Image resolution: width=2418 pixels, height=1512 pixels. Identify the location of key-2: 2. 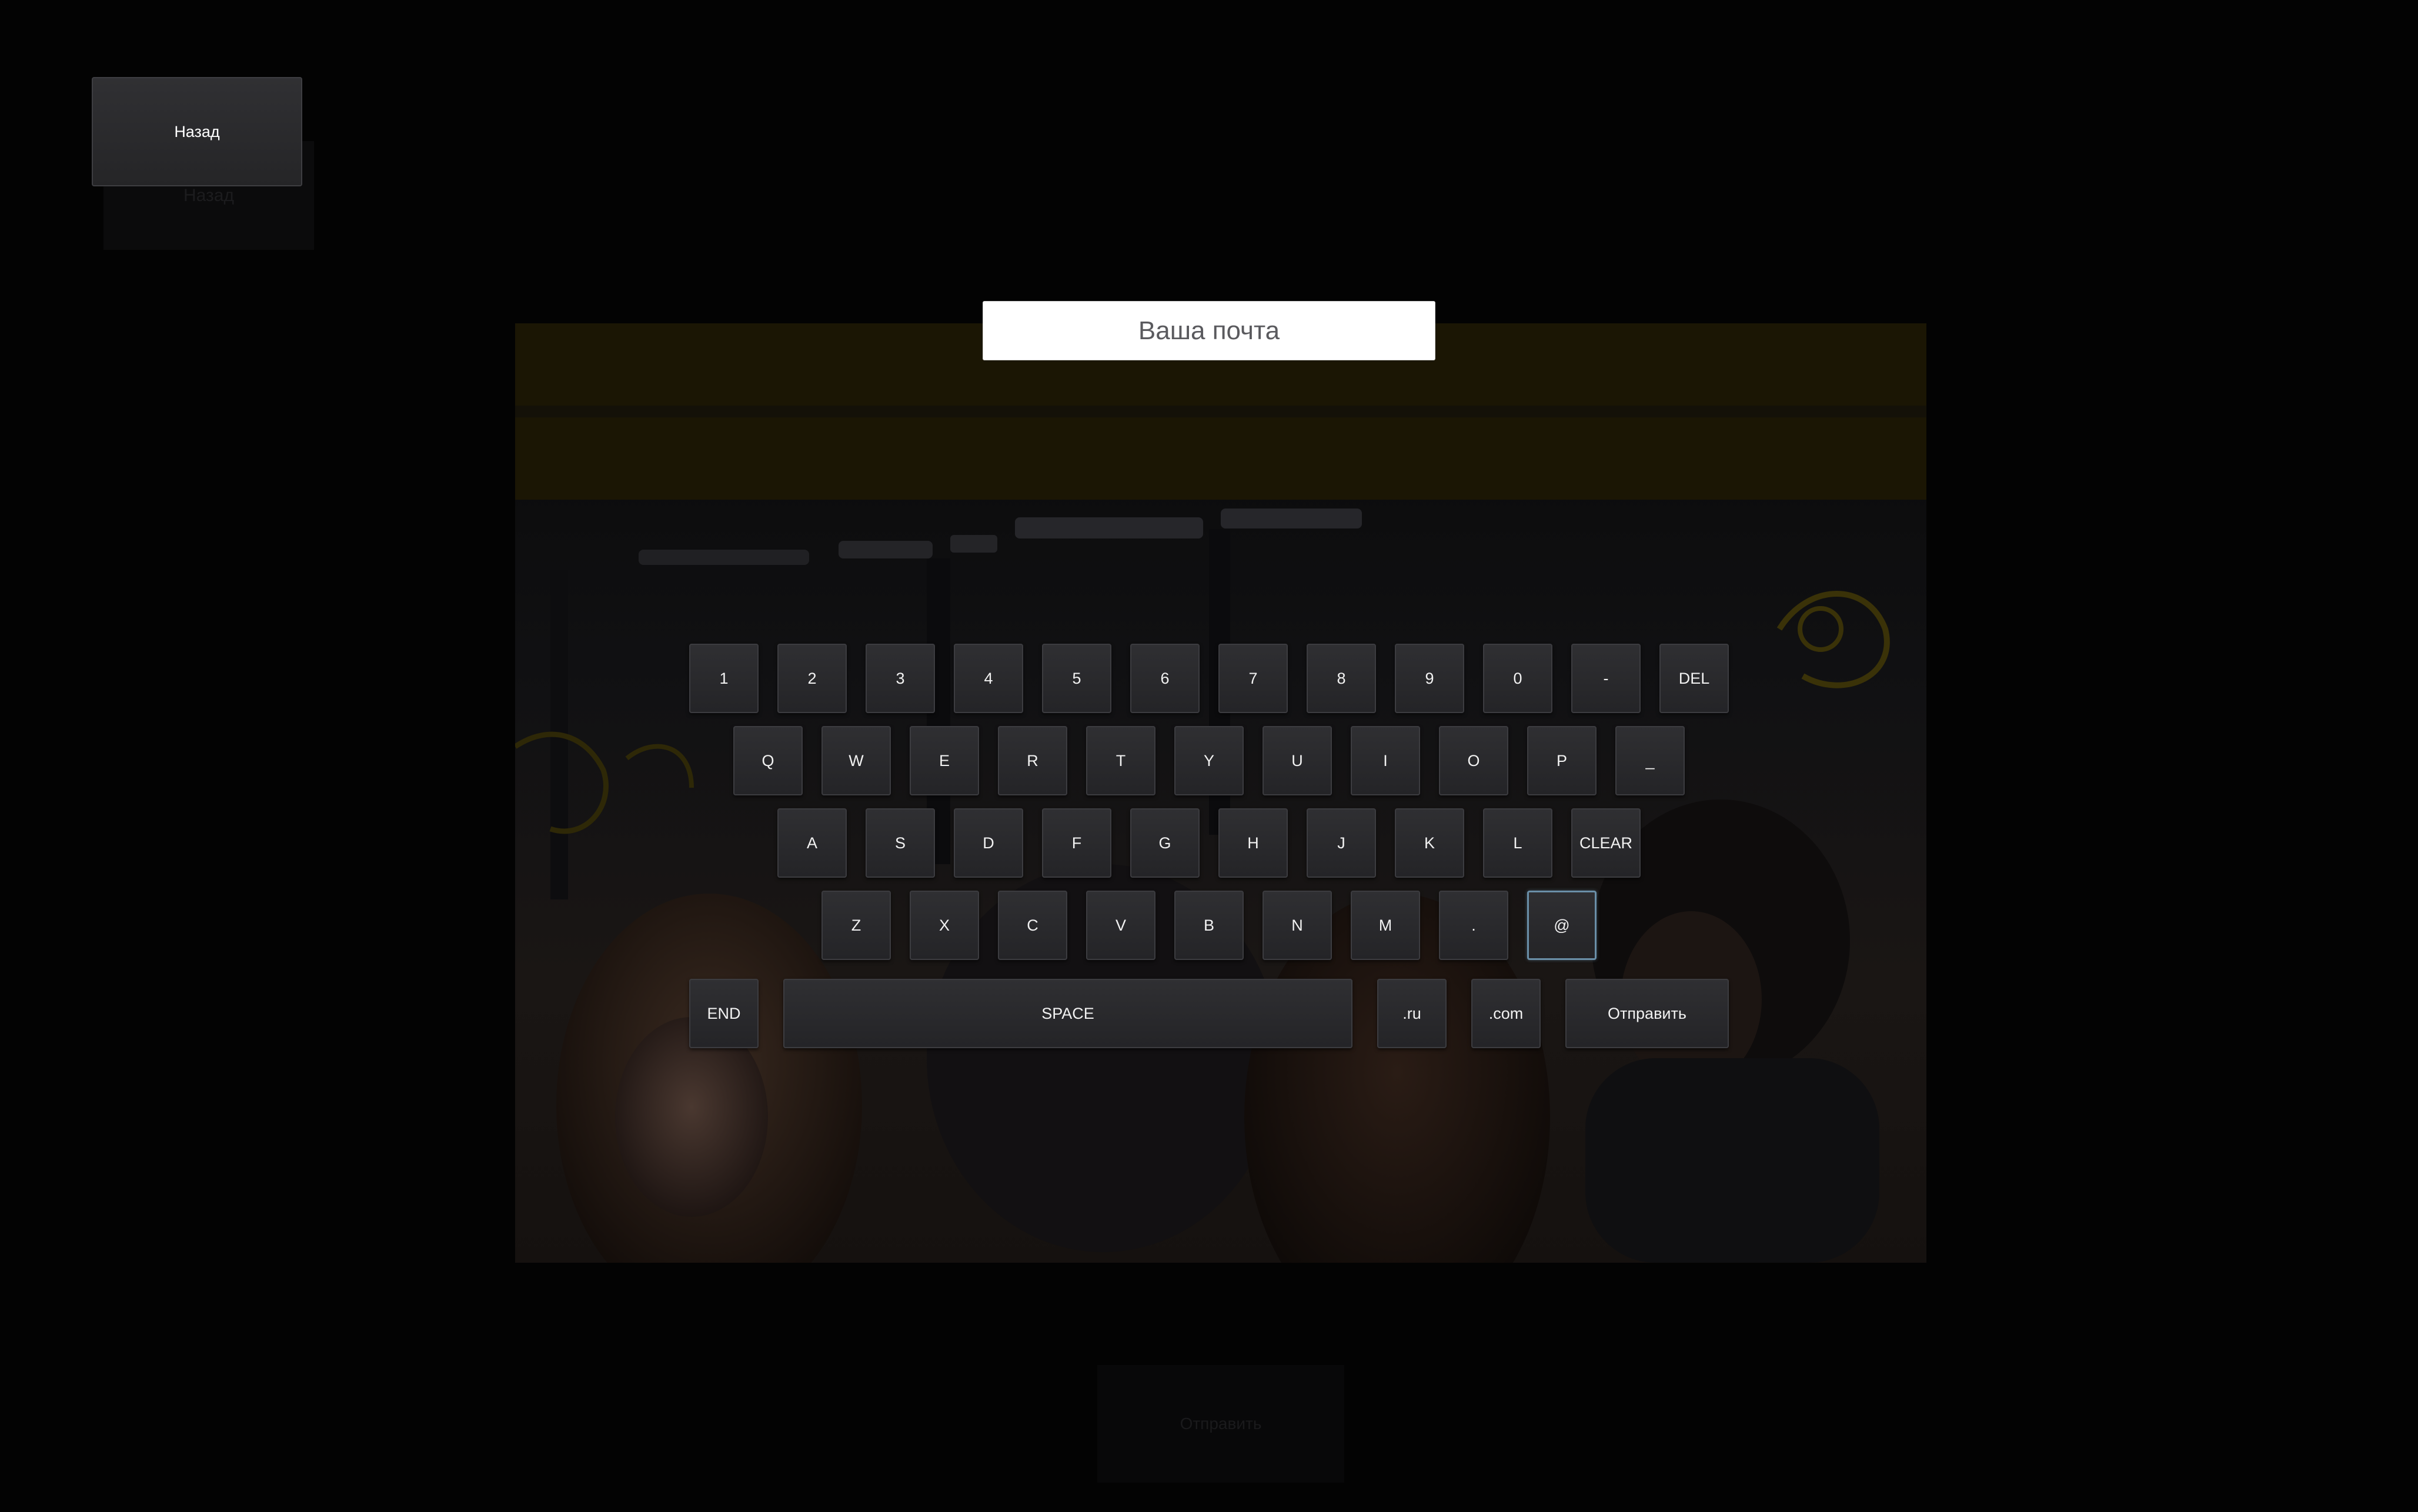
(812, 679).